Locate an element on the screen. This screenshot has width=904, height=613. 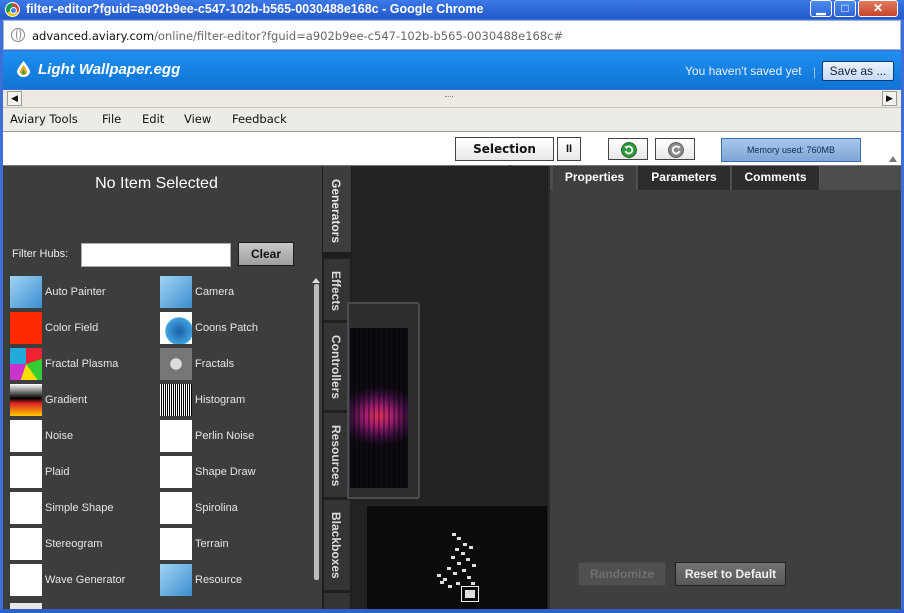
horizontal-scrollbar: ◀ ▶ is located at coordinates (452, 99).